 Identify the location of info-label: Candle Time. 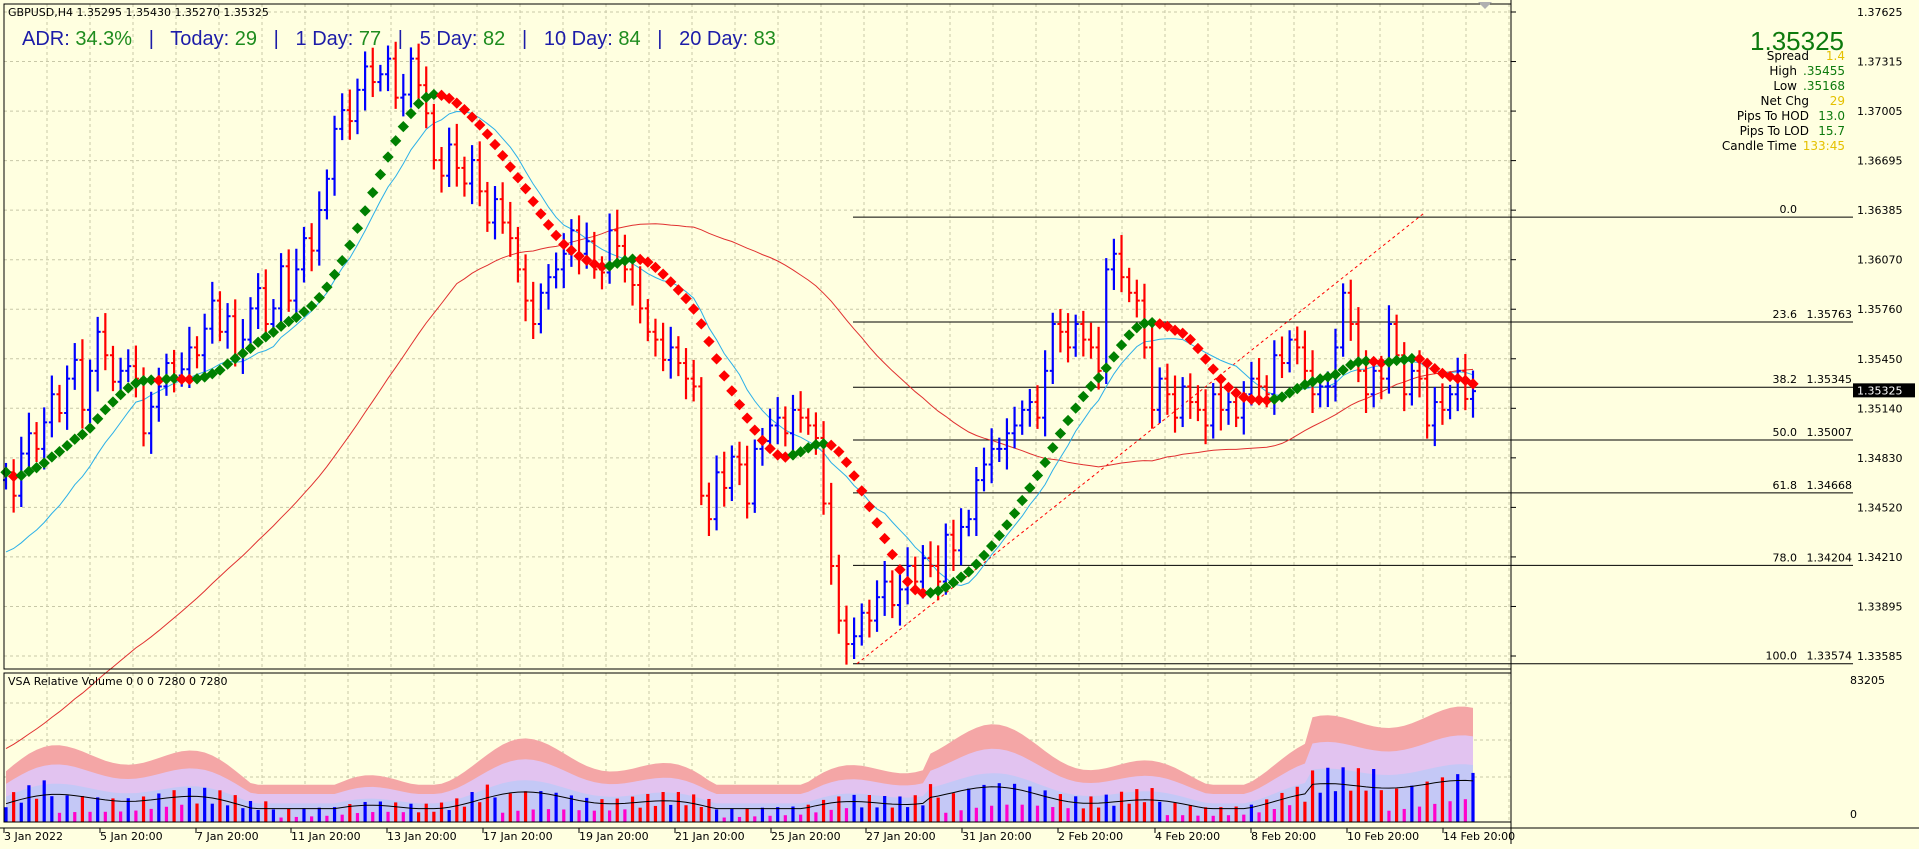
(1759, 146).